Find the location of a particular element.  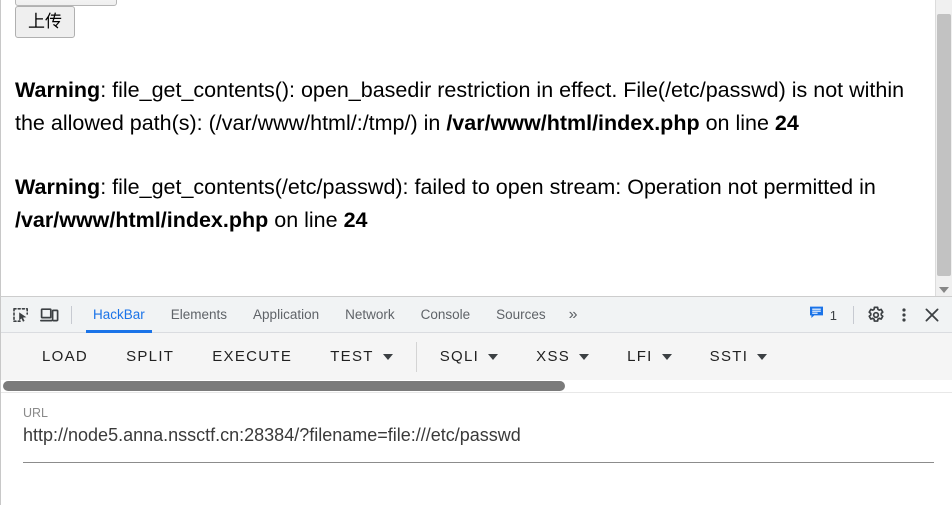

tab-hackbar: HackBar is located at coordinates (119, 315).